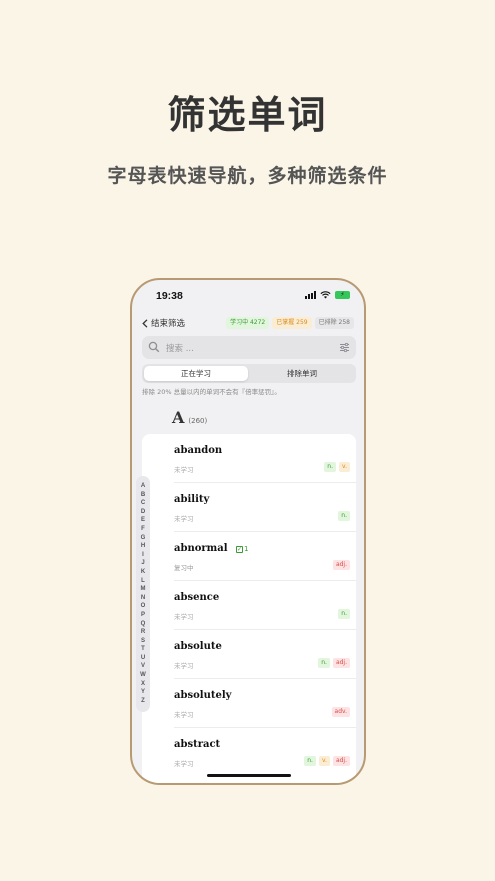 The image size is (495, 881). I want to click on list-item: absence 未学习 n., so click(265, 605).